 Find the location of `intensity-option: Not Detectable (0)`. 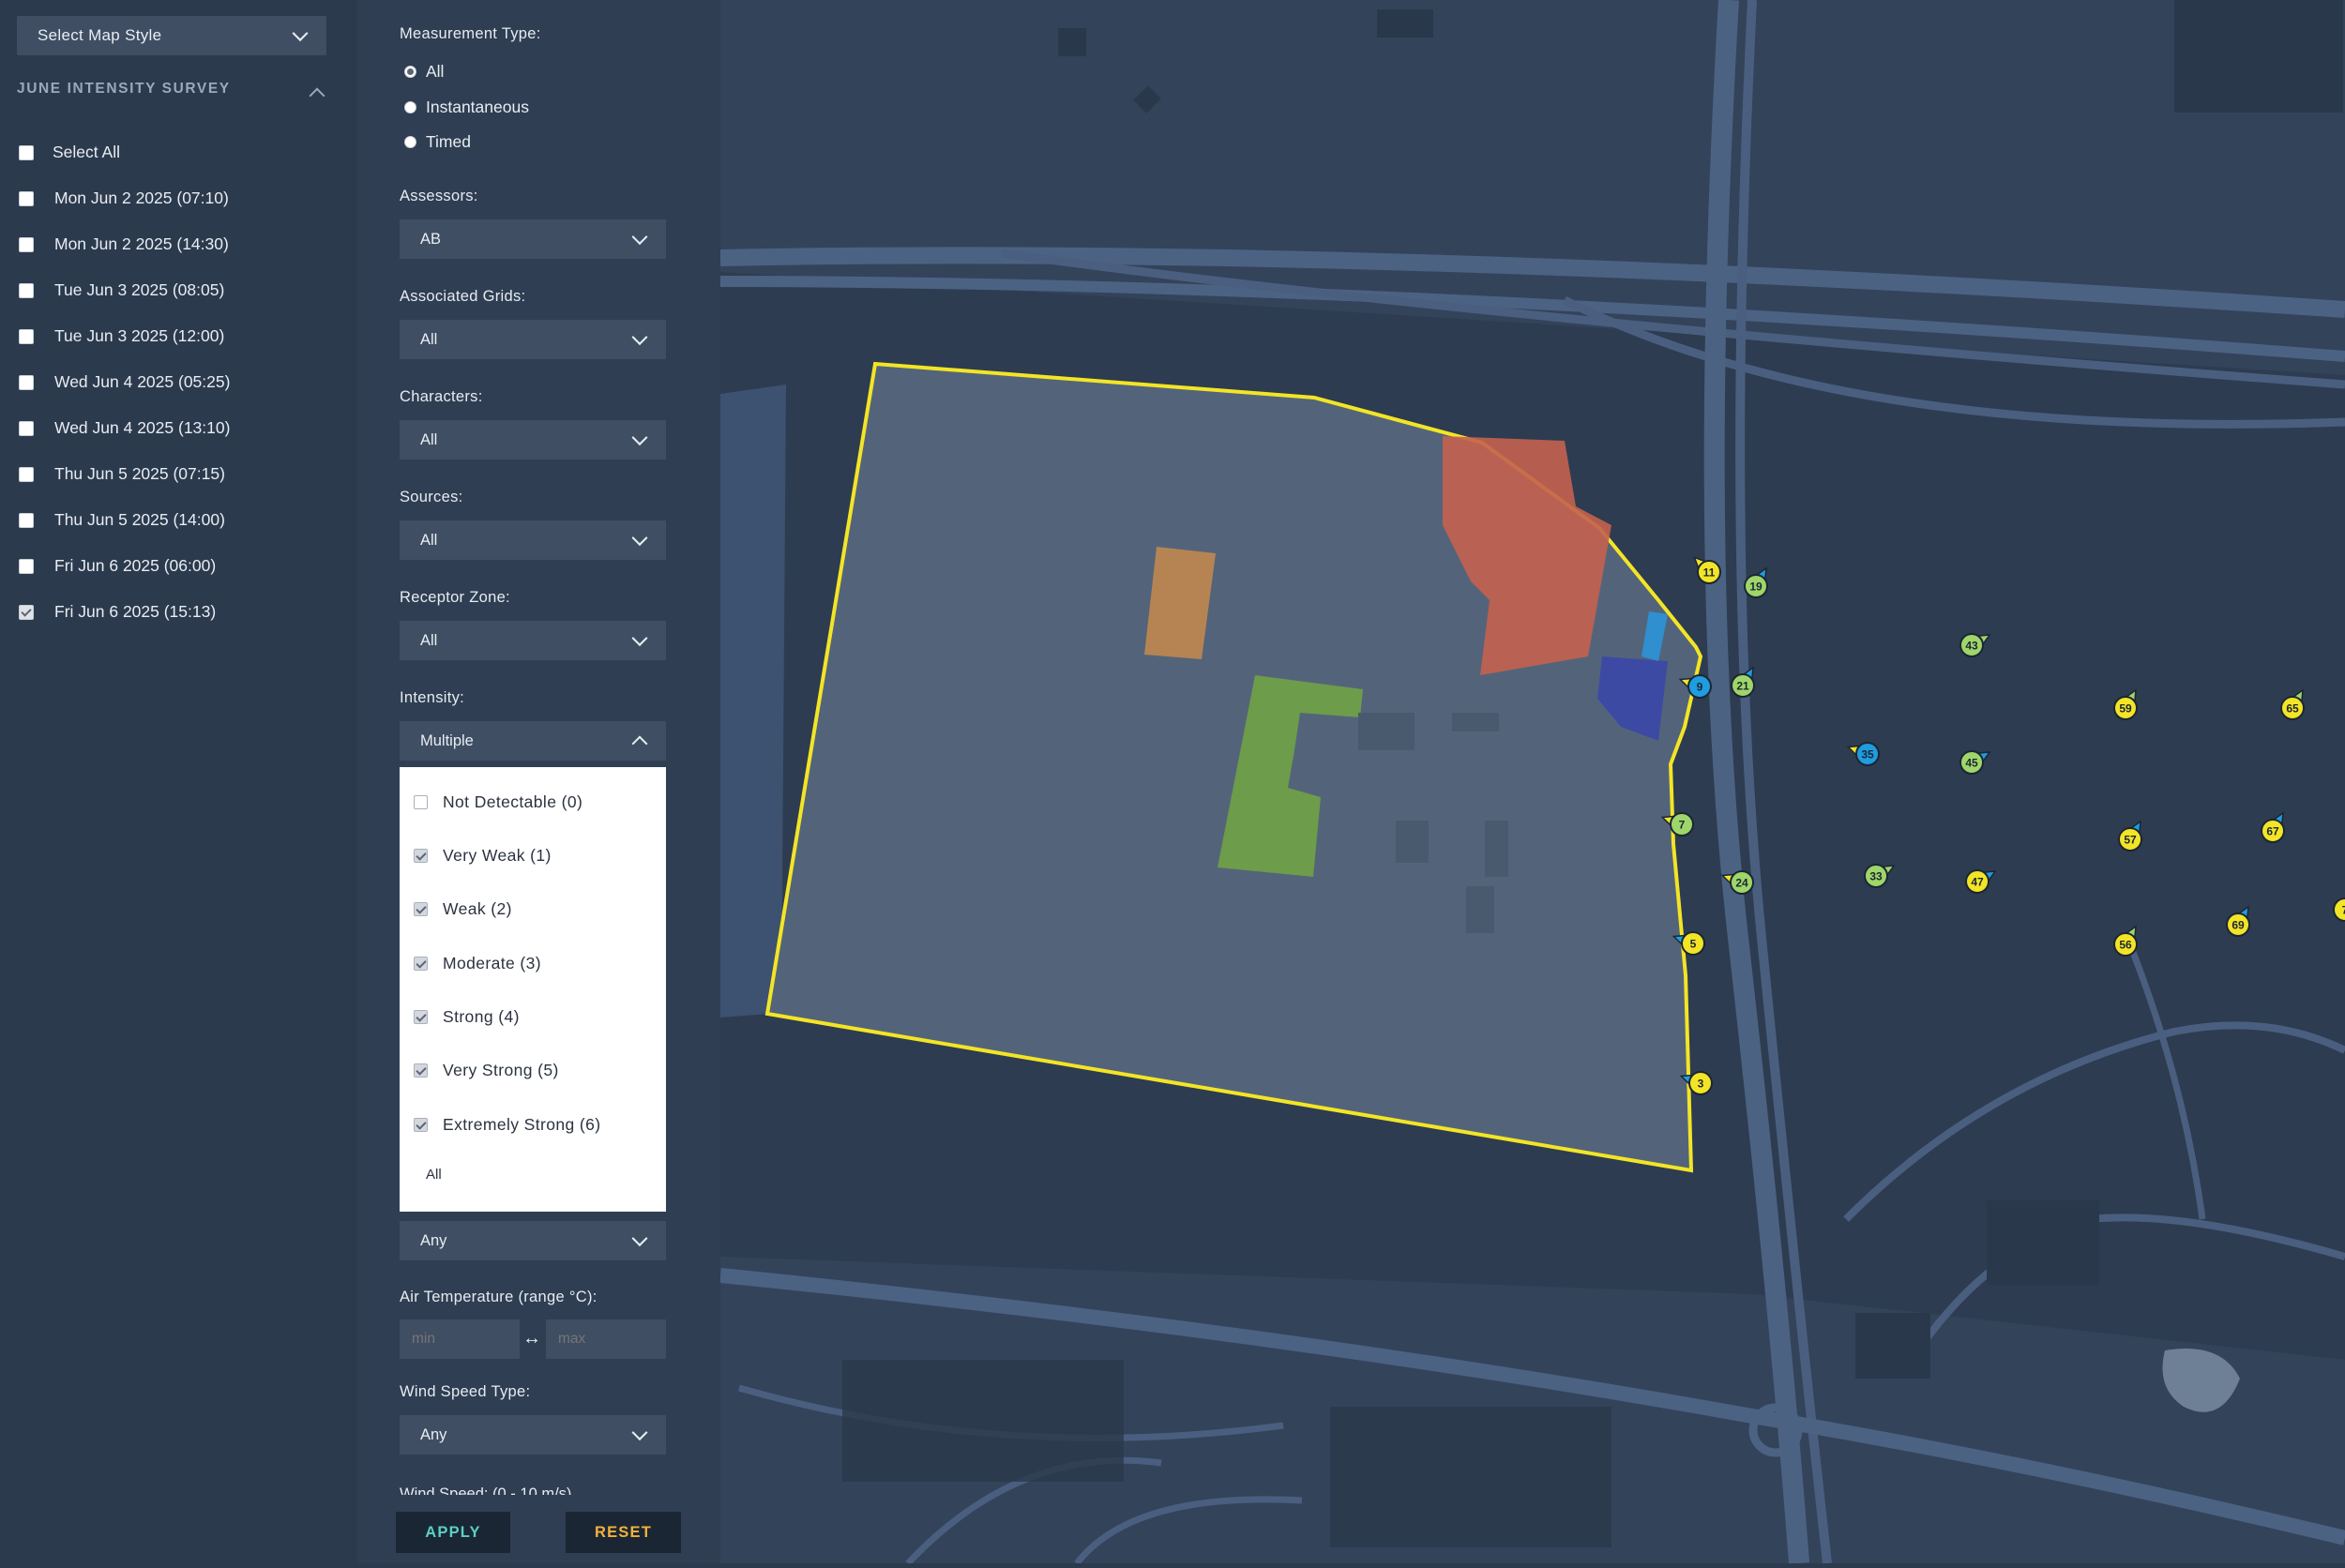

intensity-option: Not Detectable (0) is located at coordinates (498, 802).